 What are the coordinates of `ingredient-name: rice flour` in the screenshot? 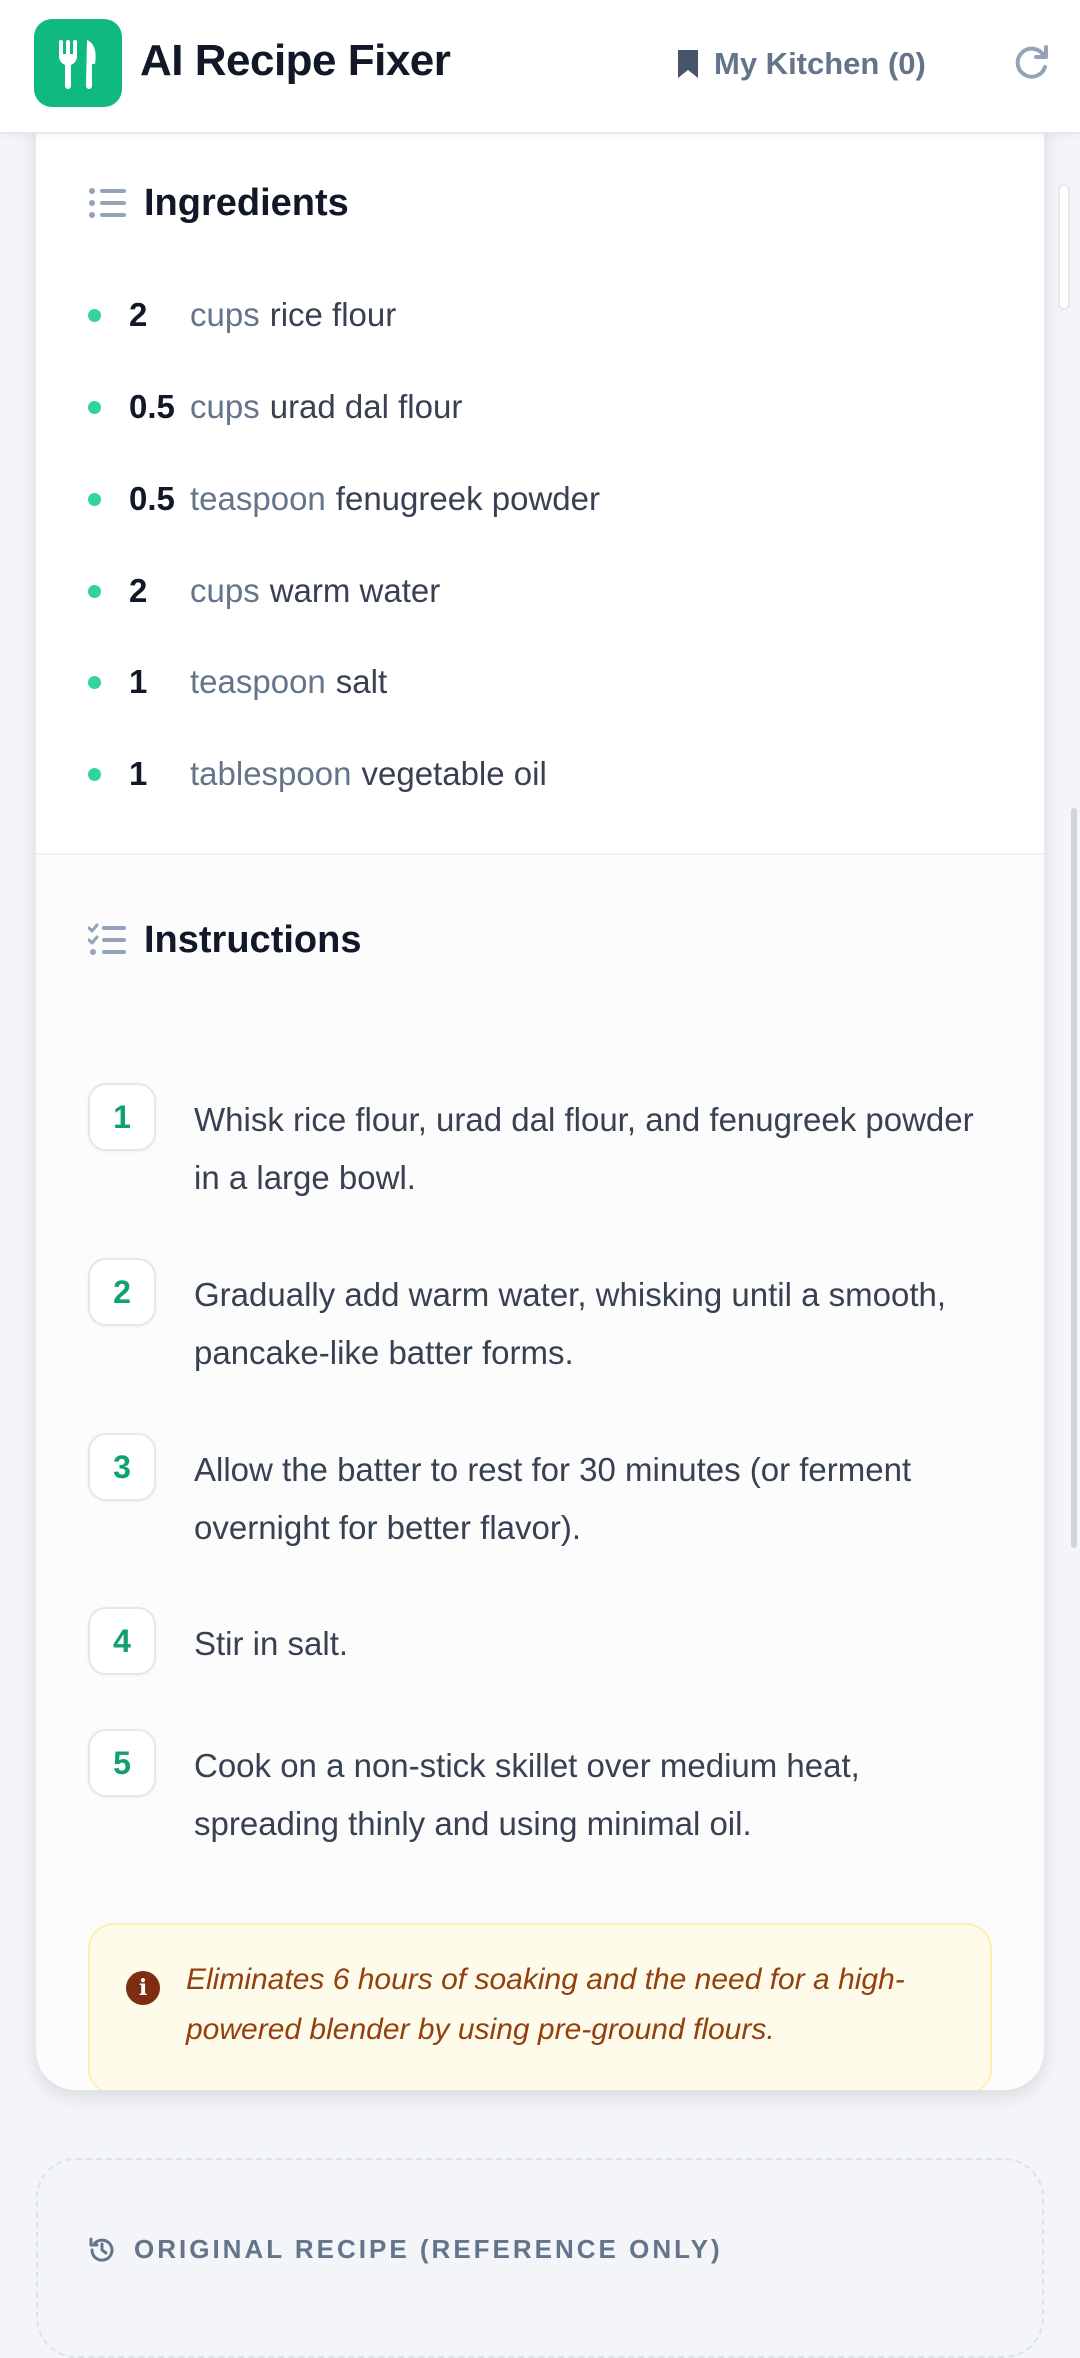 It's located at (333, 314).